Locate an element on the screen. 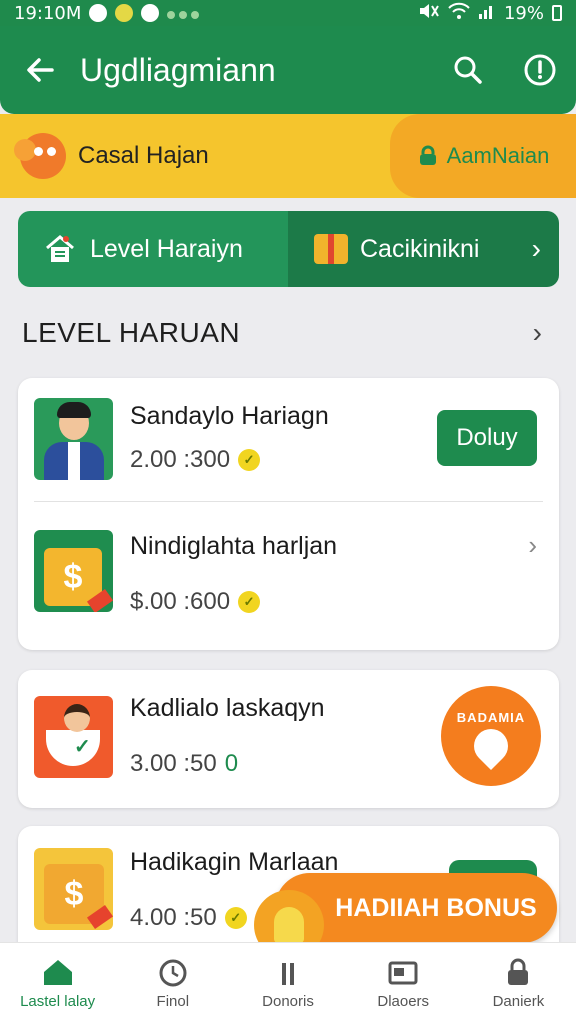  location-pin-icon is located at coordinates (491, 745).